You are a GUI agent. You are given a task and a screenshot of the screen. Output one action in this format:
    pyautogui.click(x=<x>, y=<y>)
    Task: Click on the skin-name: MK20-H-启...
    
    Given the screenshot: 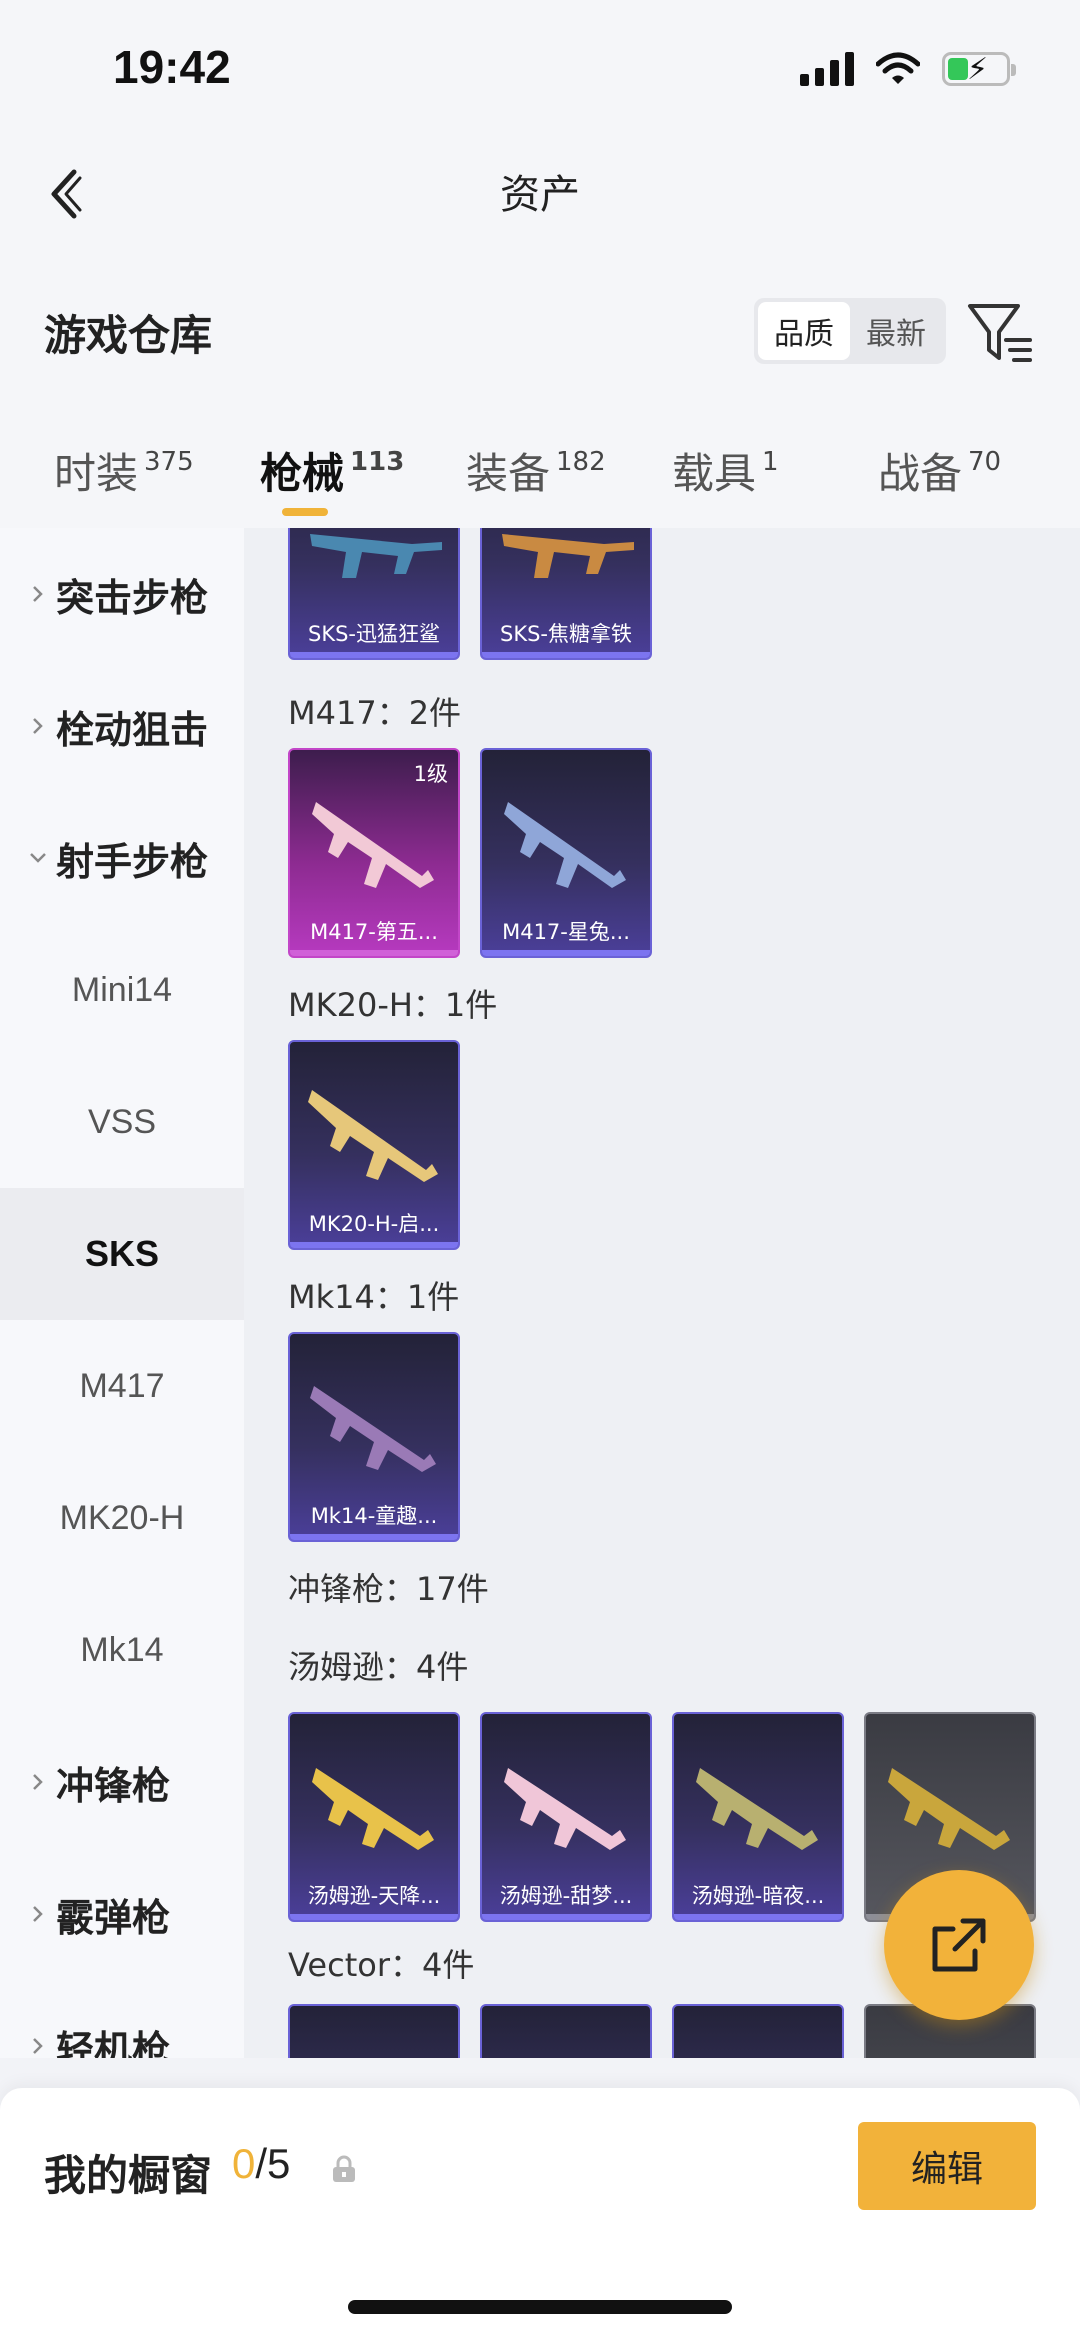 What is the action you would take?
    pyautogui.click(x=374, y=1224)
    